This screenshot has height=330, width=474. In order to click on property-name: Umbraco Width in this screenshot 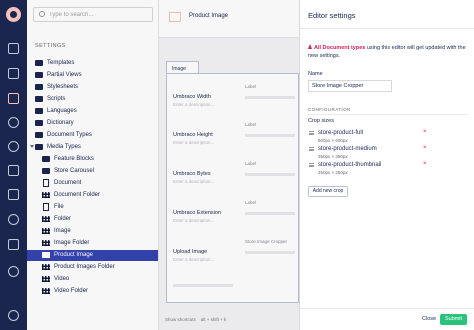, I will do `click(192, 97)`.